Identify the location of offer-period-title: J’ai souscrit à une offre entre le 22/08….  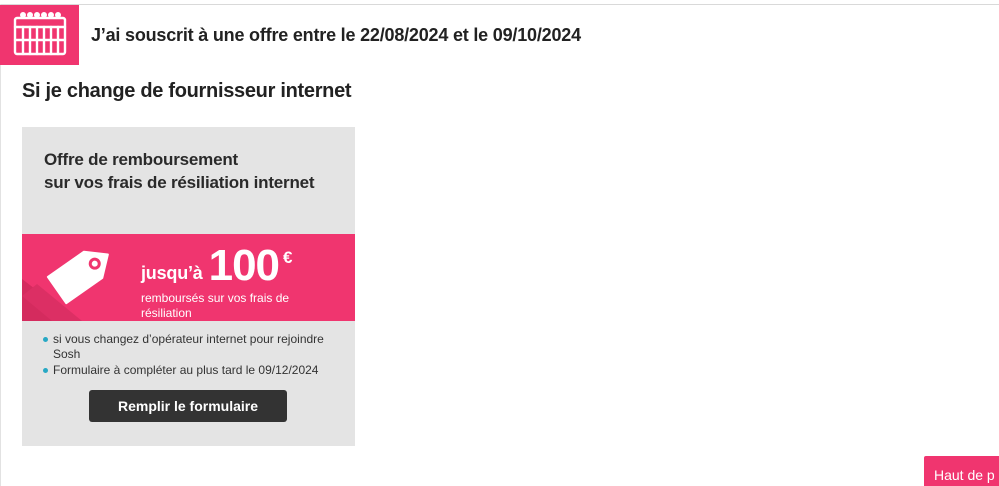
(336, 34).